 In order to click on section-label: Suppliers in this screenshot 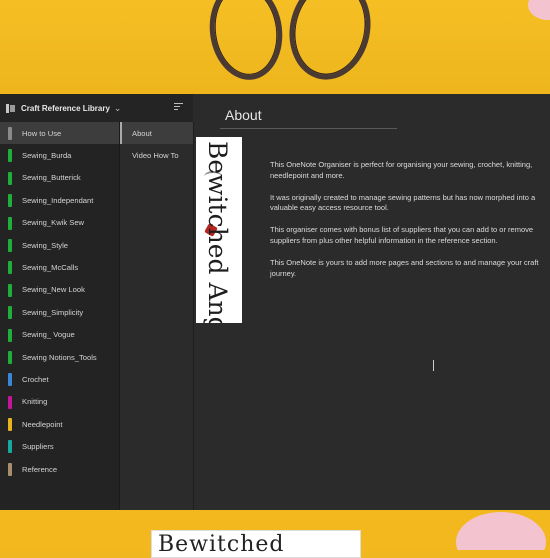, I will do `click(38, 447)`.